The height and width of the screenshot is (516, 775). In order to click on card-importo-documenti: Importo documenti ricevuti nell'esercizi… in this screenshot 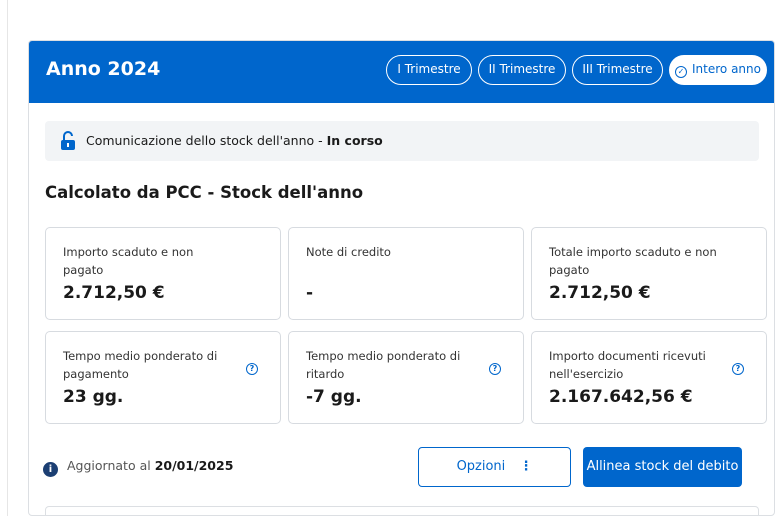, I will do `click(649, 377)`.